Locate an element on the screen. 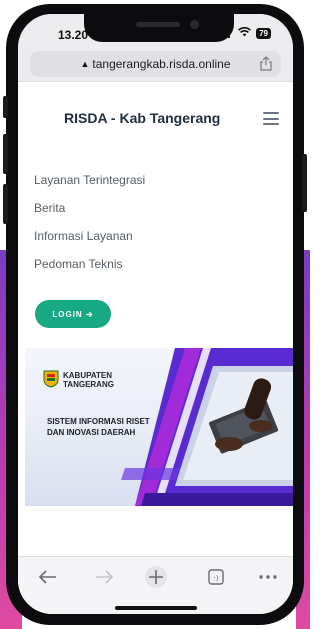 The image size is (320, 629). browser-address-area: ▲ tangerangkab.risda.online is located at coordinates (155, 64).